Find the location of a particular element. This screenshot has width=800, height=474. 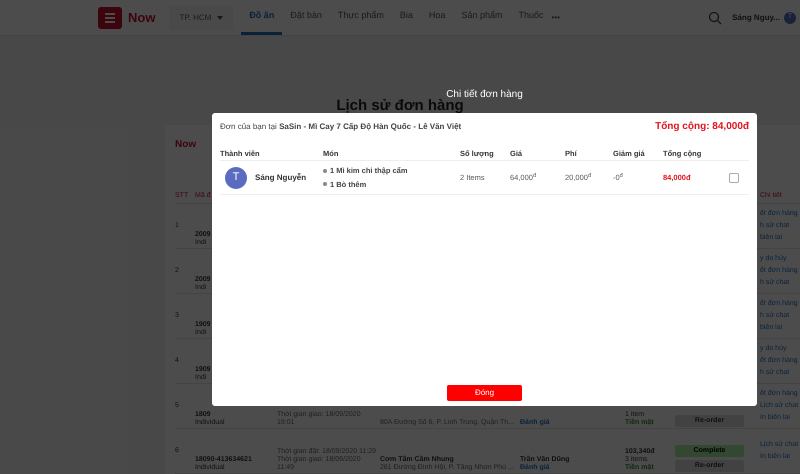

checkbox is located at coordinates (733, 177).